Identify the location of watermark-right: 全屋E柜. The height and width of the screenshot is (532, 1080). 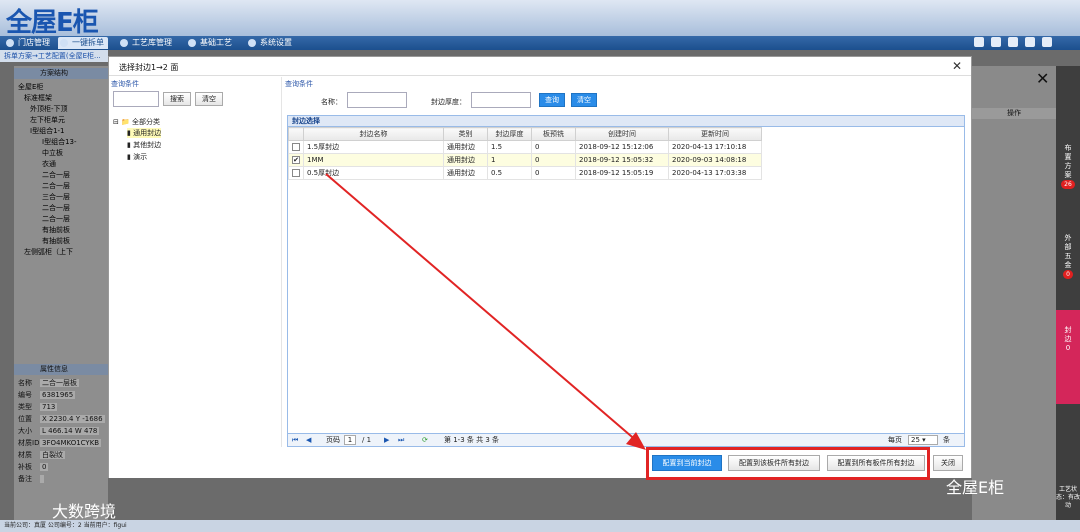
(975, 487).